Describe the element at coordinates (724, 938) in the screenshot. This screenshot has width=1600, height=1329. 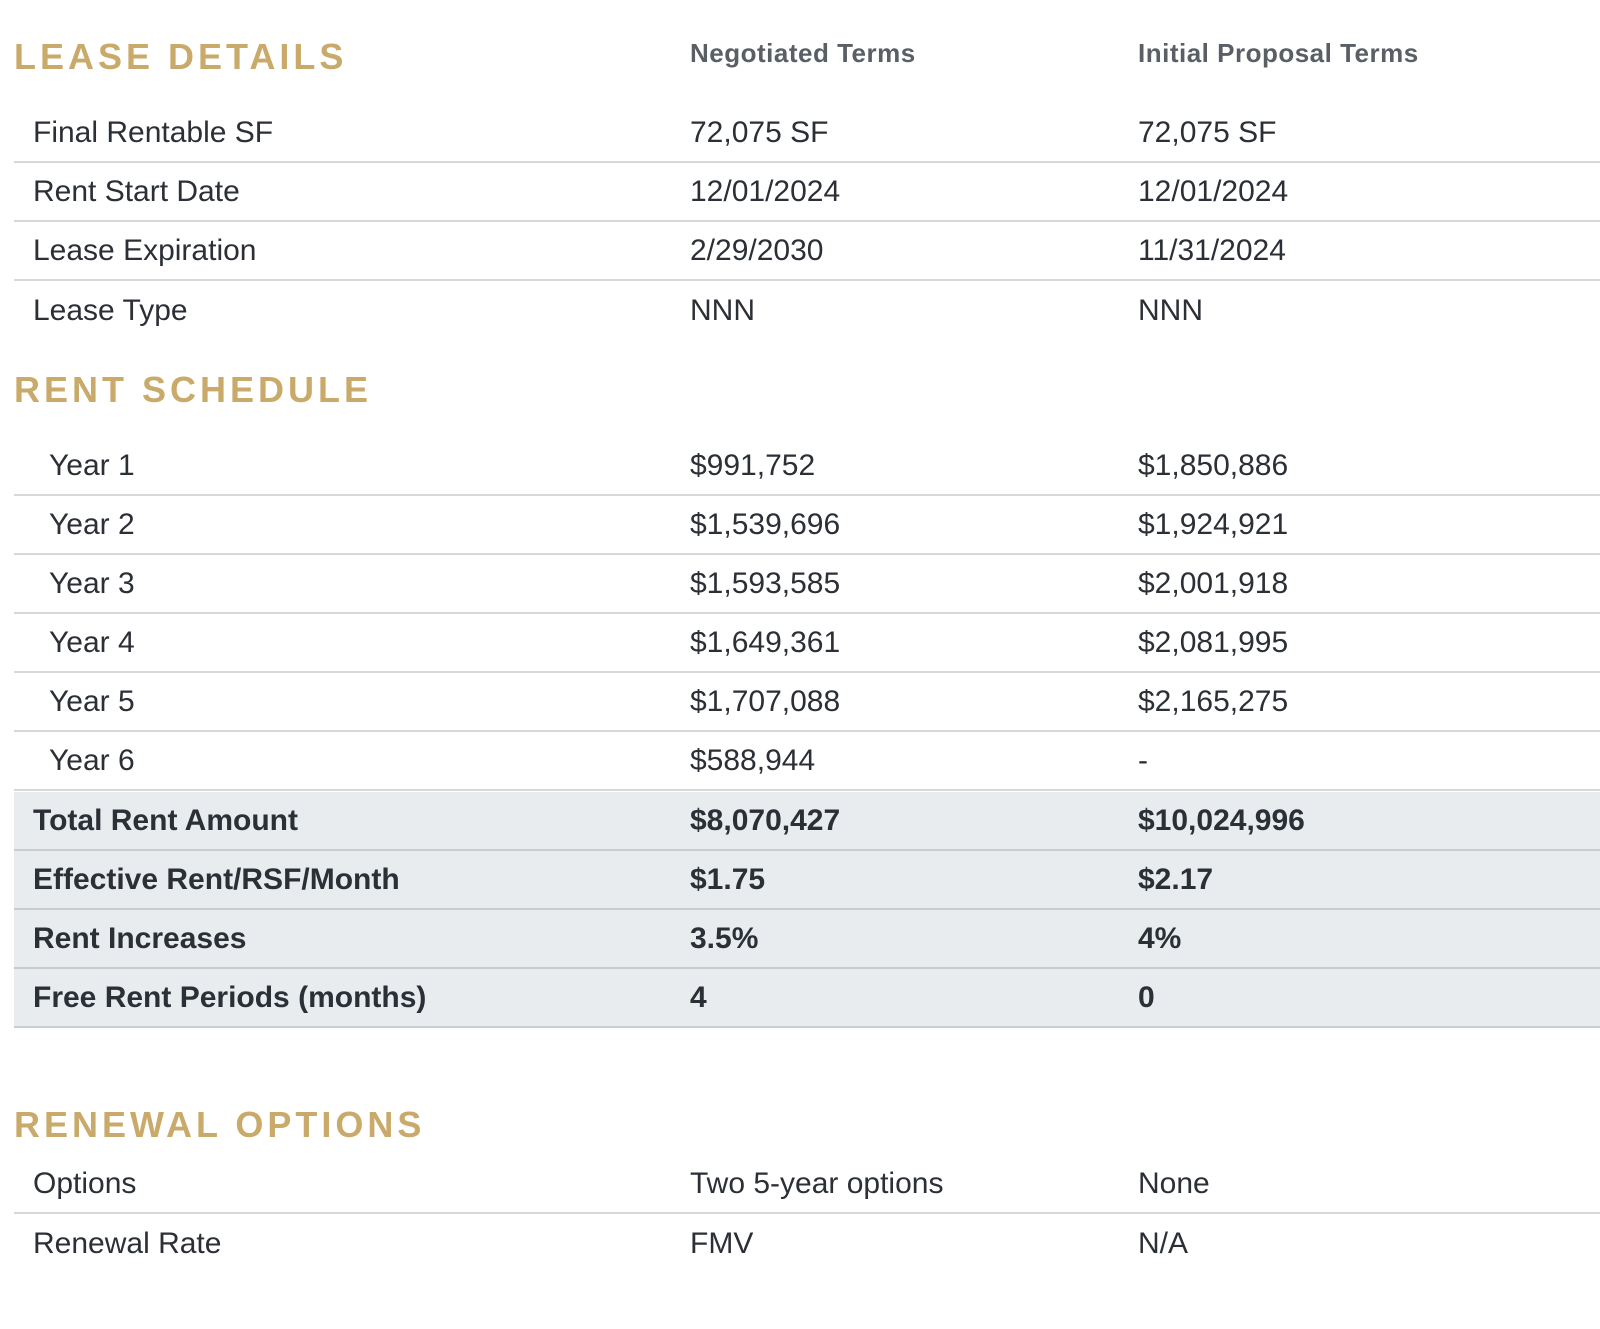
I see `negotiated-value: 3.5%` at that location.